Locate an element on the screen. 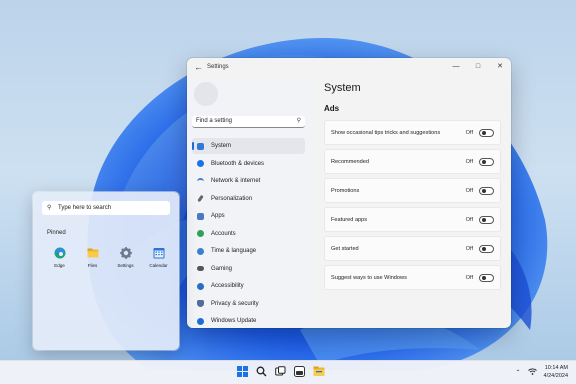  minimize-icon: — is located at coordinates (456, 66).